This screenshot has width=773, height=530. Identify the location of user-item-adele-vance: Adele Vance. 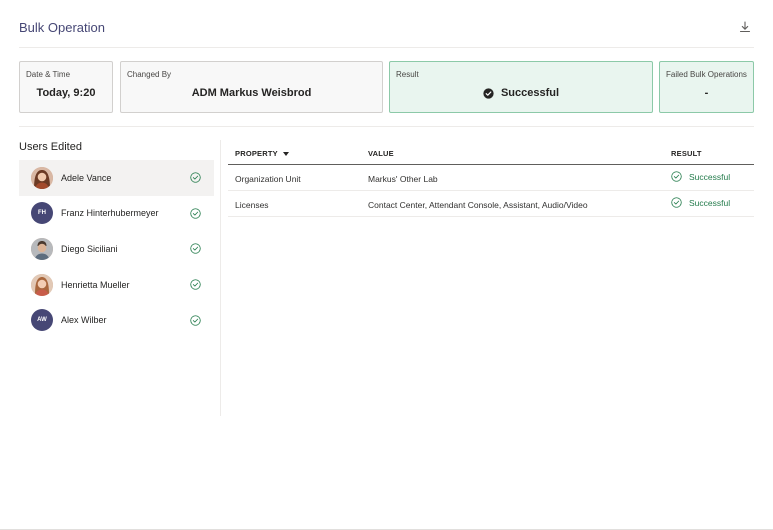
(116, 178).